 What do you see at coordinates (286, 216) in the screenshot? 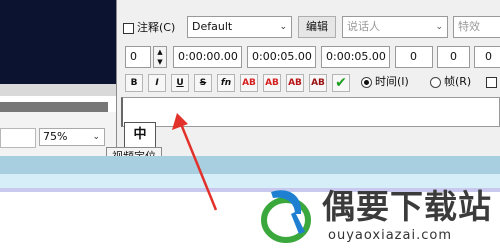
I see `watermark-logo-icon` at bounding box center [286, 216].